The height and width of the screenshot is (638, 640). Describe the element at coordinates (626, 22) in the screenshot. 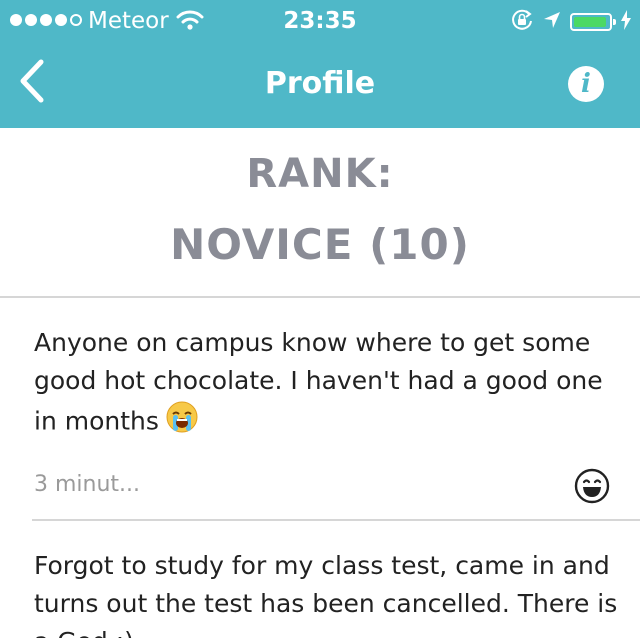

I see `charging-bolt-icon` at that location.